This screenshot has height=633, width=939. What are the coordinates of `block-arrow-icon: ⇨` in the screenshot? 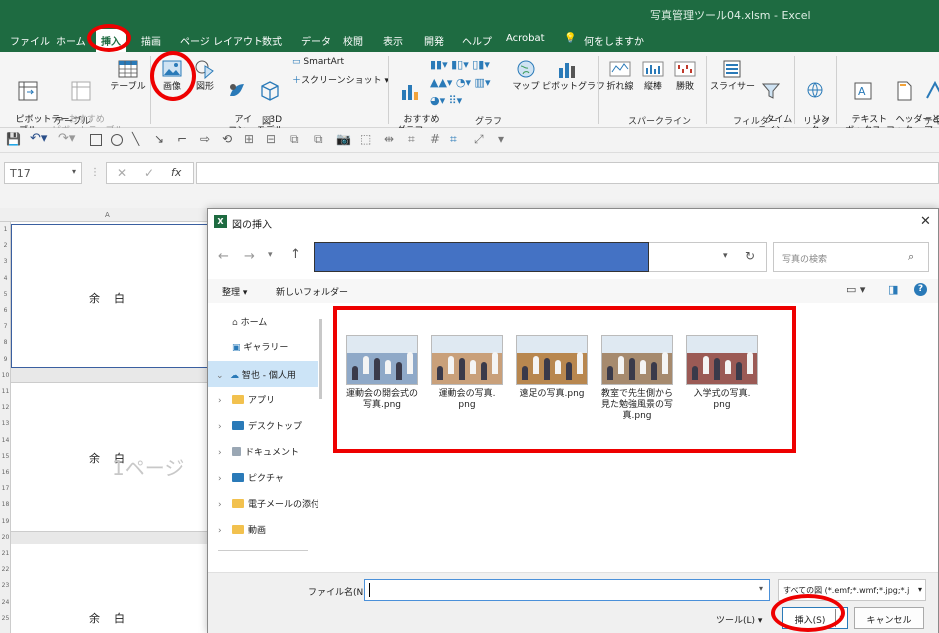 It's located at (205, 139).